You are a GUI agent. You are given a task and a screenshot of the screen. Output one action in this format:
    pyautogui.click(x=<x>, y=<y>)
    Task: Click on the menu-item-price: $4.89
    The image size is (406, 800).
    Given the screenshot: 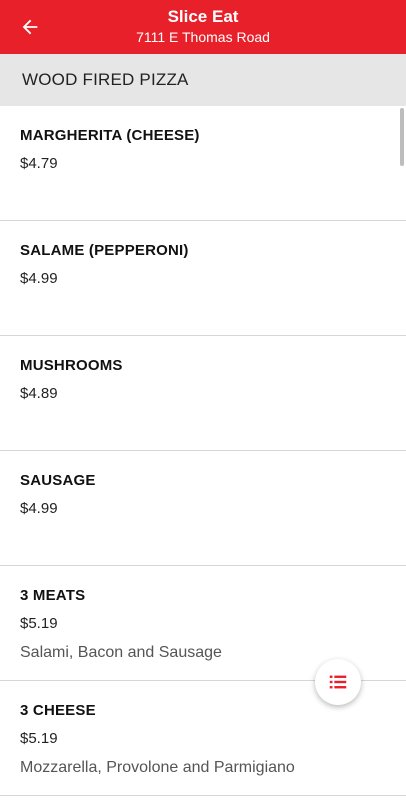 What is the action you would take?
    pyautogui.click(x=39, y=393)
    